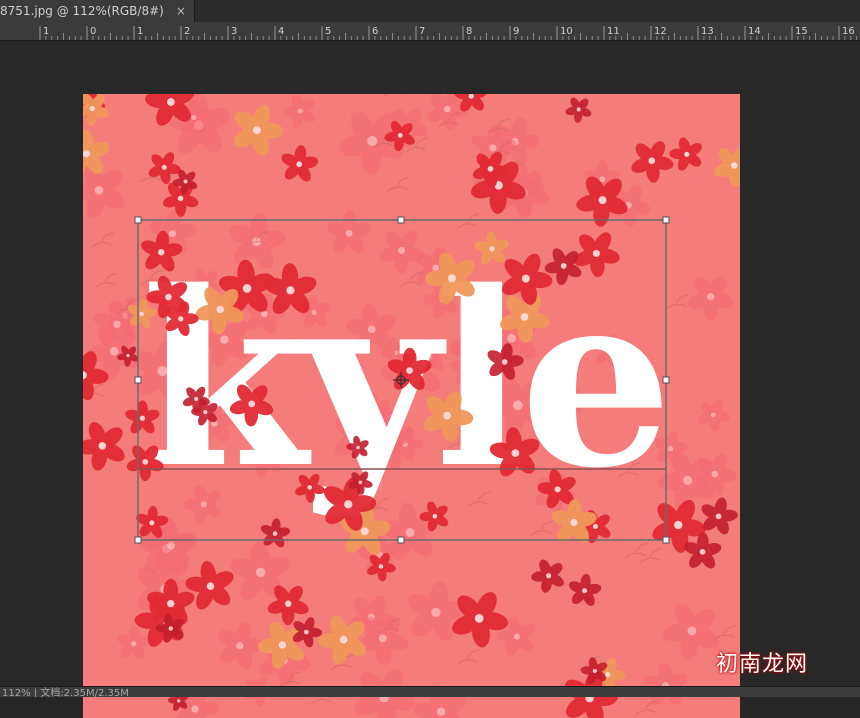 Image resolution: width=860 pixels, height=718 pixels. I want to click on ruler-ticks: 1 0 1 2 3 4 5 6 7 8 9 10 11 12 13 14 15 16, so click(448, 33).